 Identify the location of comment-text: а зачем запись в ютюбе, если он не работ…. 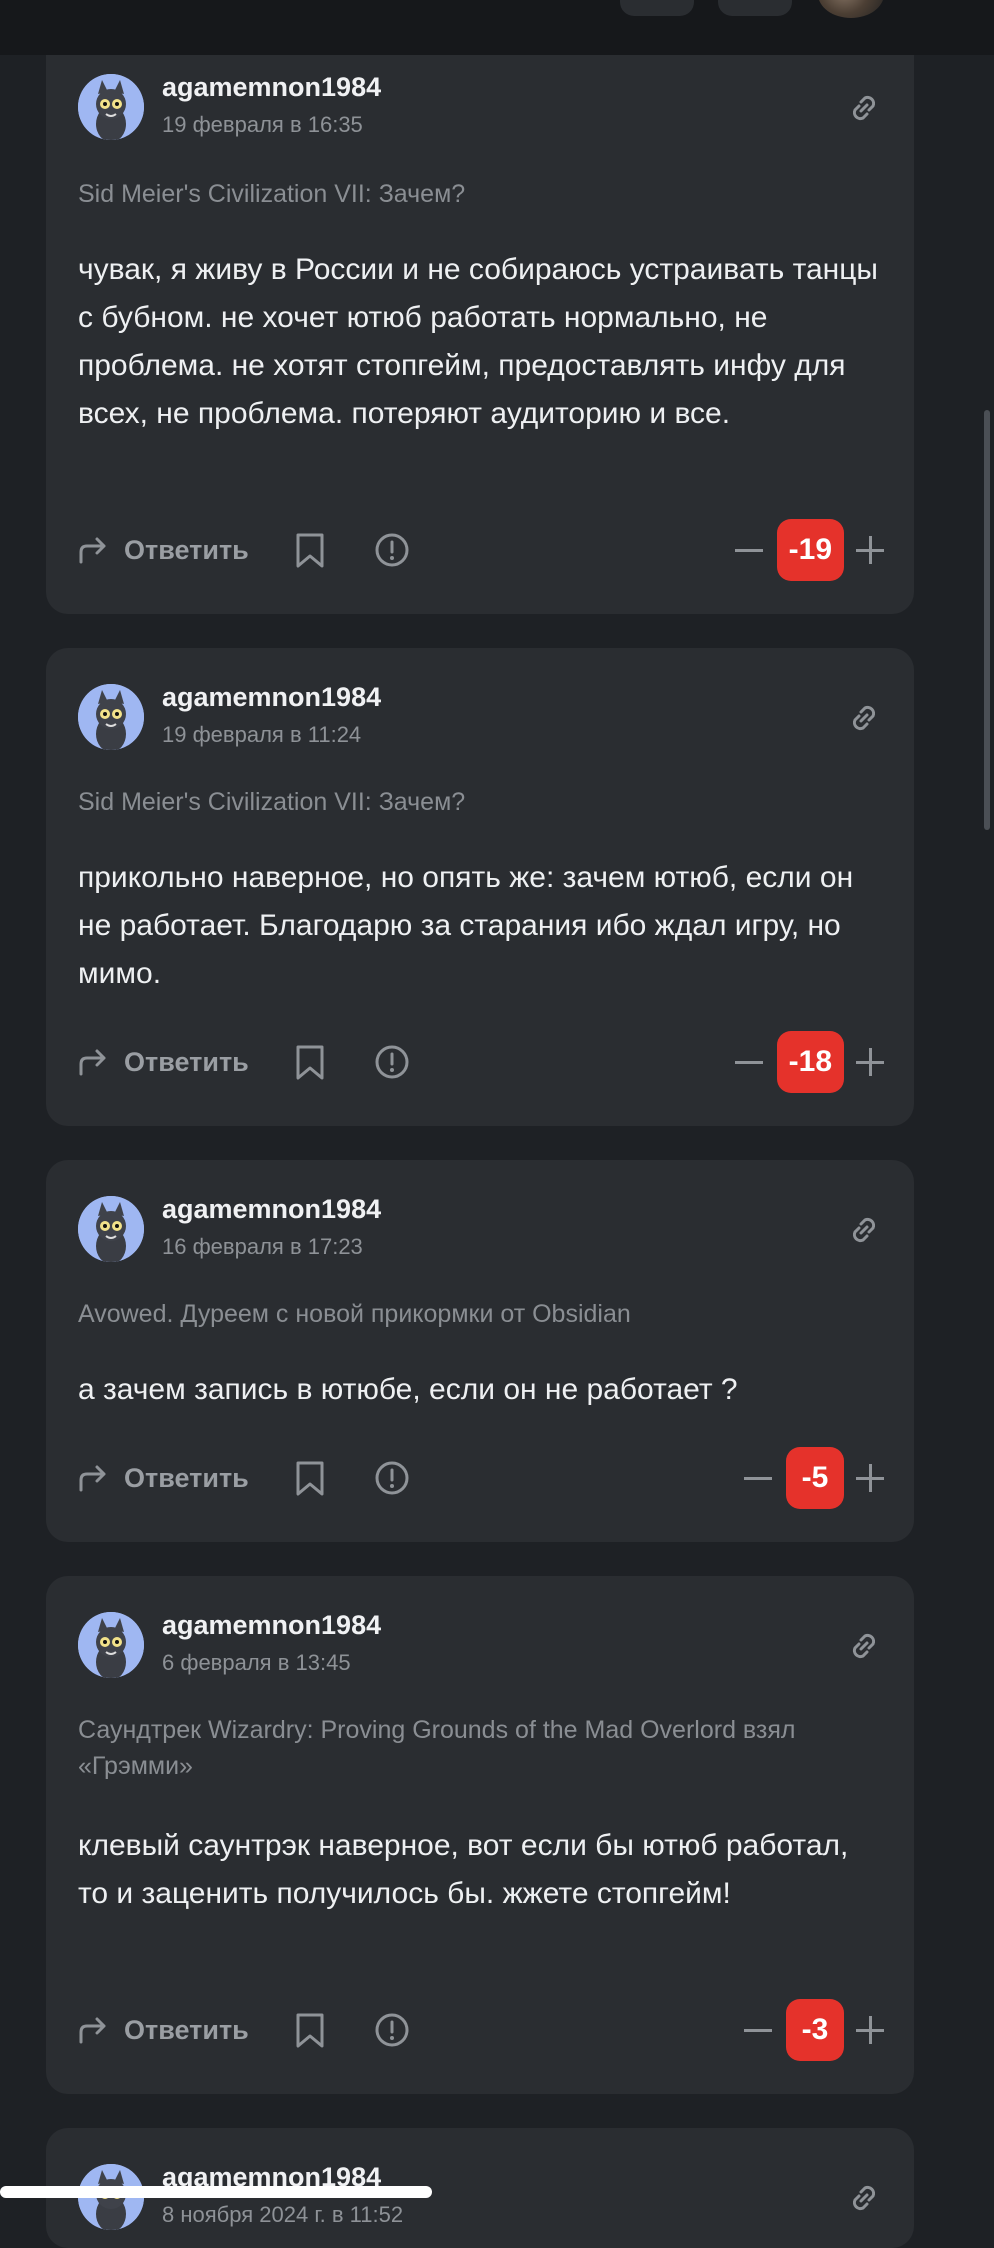
(408, 1389).